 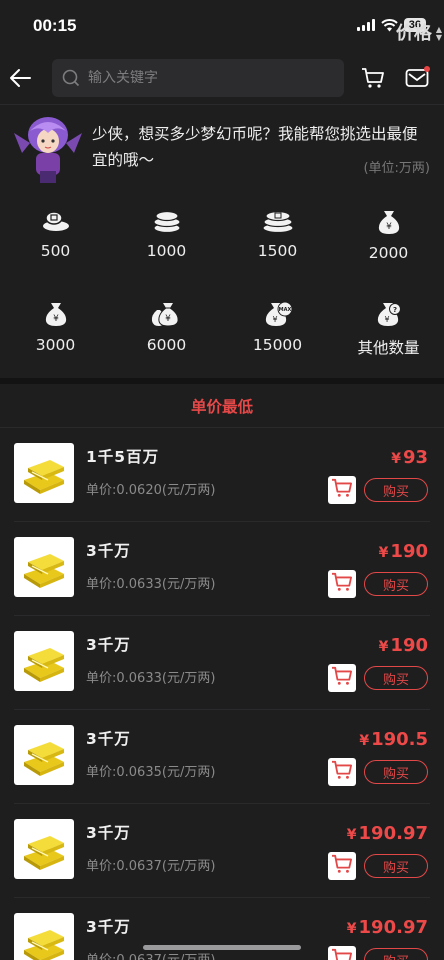 What do you see at coordinates (55, 221) in the screenshot?
I see `coin-stack-small-icon` at bounding box center [55, 221].